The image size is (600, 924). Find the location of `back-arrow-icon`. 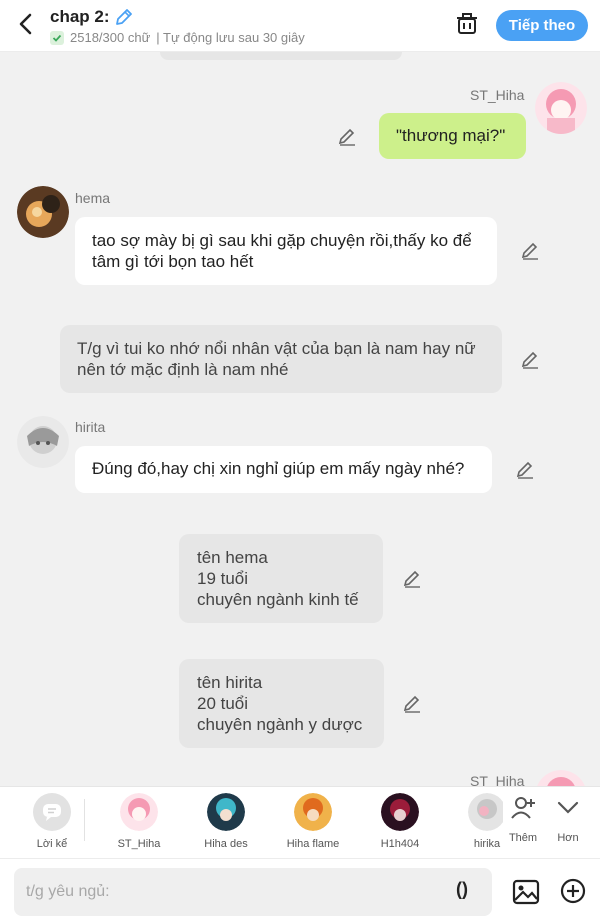

back-arrow-icon is located at coordinates (26, 24).